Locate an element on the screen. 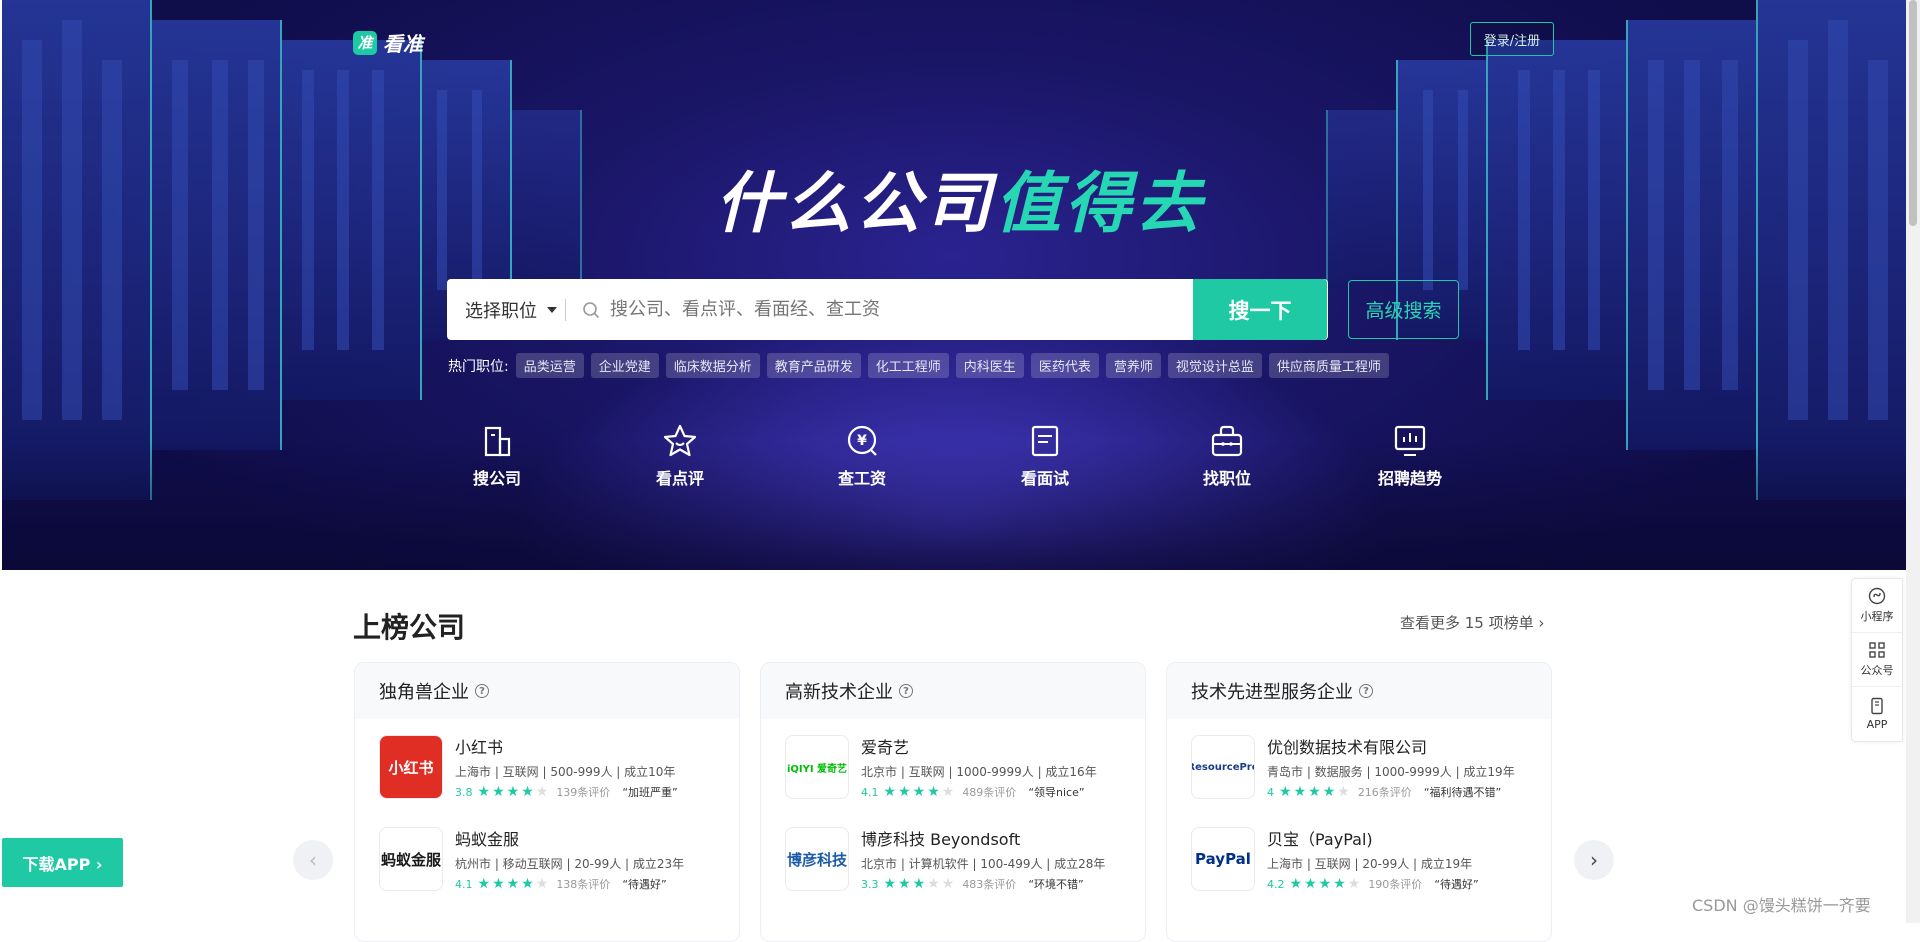  review-count: 139条评价 is located at coordinates (583, 792).